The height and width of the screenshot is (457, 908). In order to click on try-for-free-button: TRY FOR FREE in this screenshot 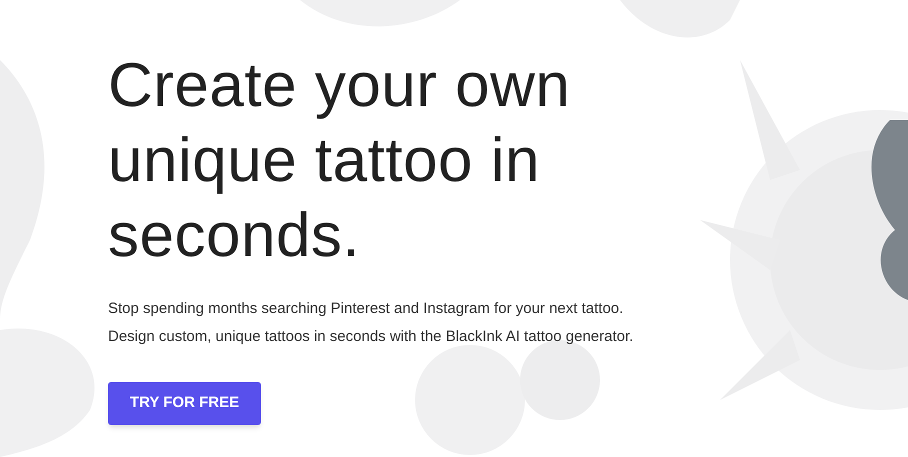, I will do `click(184, 403)`.